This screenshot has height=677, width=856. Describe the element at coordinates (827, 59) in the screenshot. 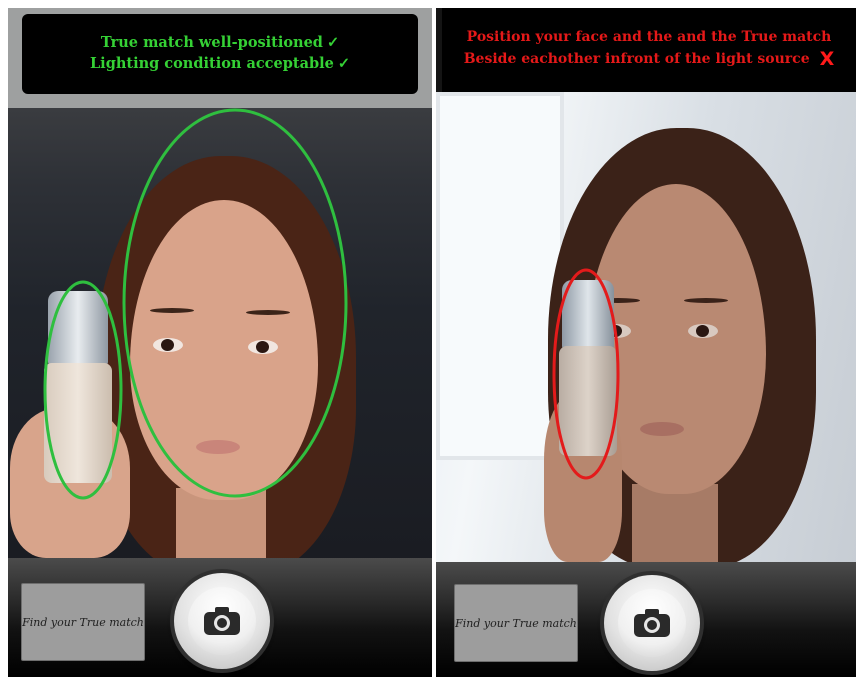

I see `error-x-icon: X` at that location.